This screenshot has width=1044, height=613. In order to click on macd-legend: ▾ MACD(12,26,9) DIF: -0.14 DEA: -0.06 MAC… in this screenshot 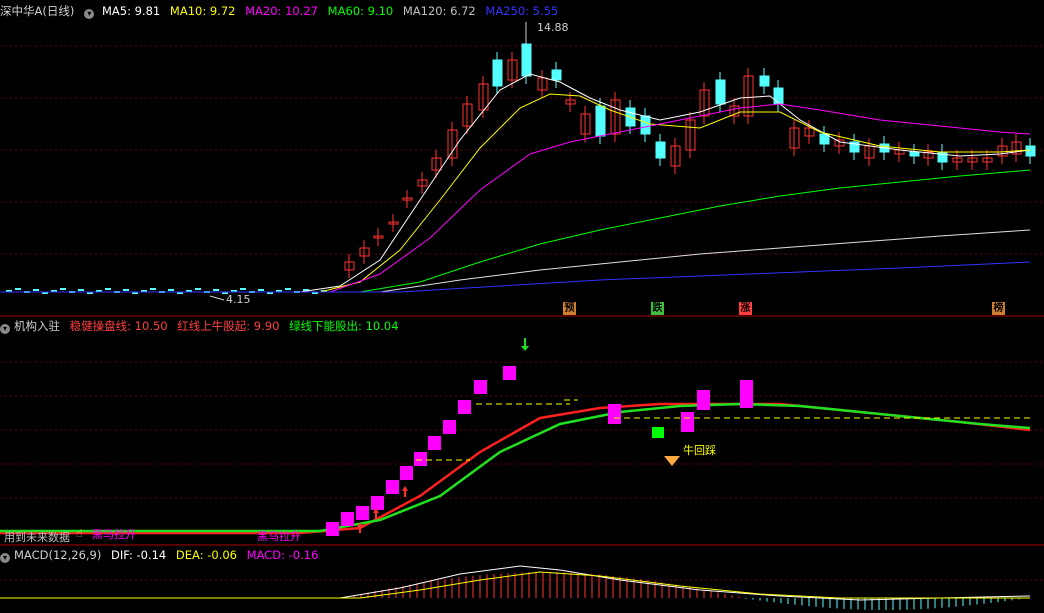, I will do `click(162, 555)`.